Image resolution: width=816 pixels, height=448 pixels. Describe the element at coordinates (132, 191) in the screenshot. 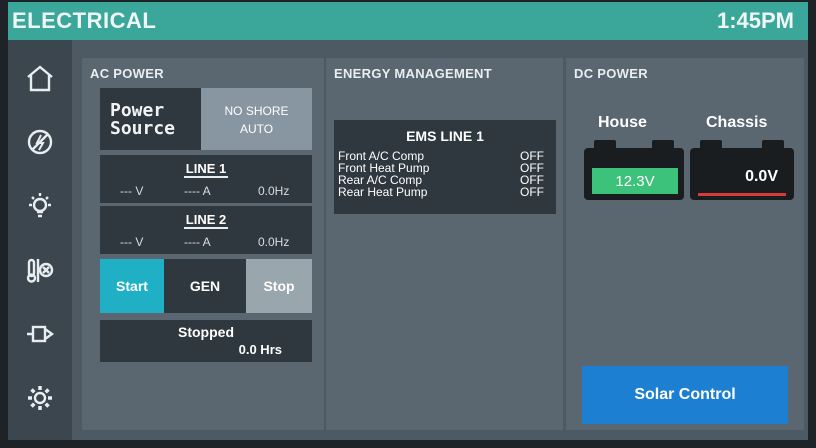

I see `line1-volts: --- V` at that location.